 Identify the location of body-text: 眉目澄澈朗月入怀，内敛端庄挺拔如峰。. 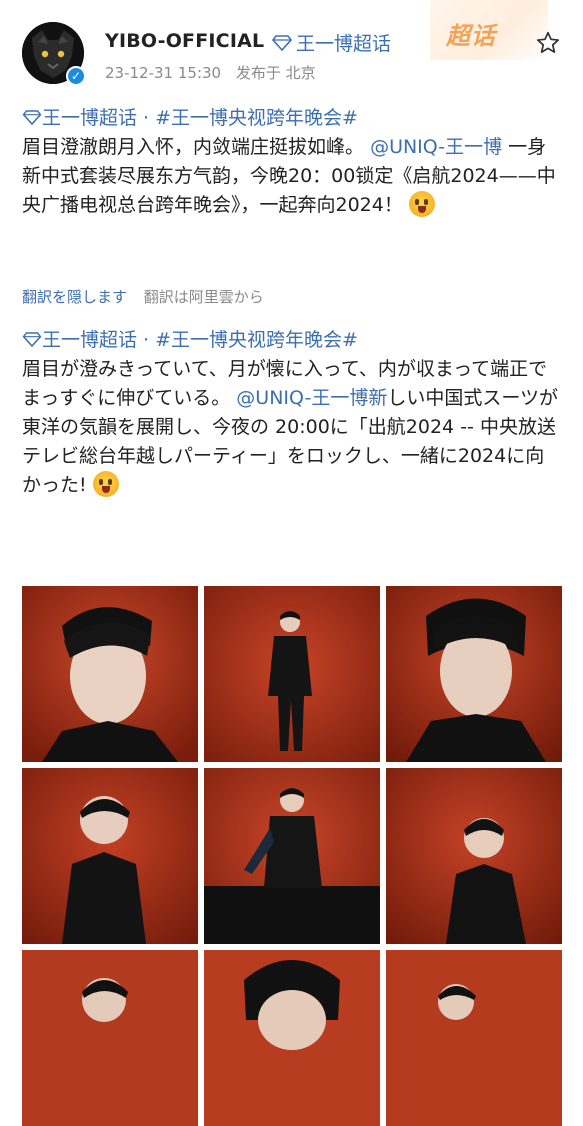
(193, 147).